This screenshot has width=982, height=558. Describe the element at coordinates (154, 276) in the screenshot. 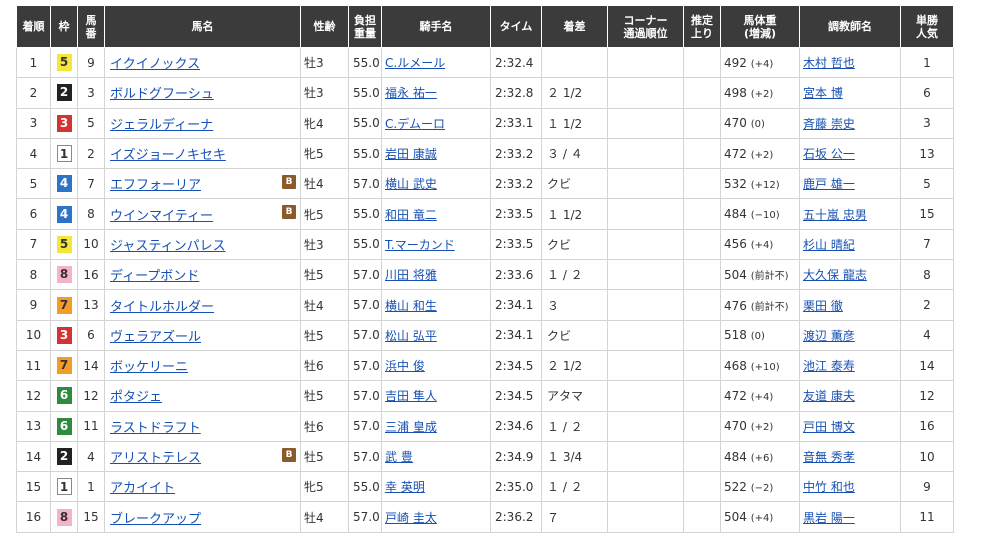

I see `horse-name-link: ディープボンド` at that location.